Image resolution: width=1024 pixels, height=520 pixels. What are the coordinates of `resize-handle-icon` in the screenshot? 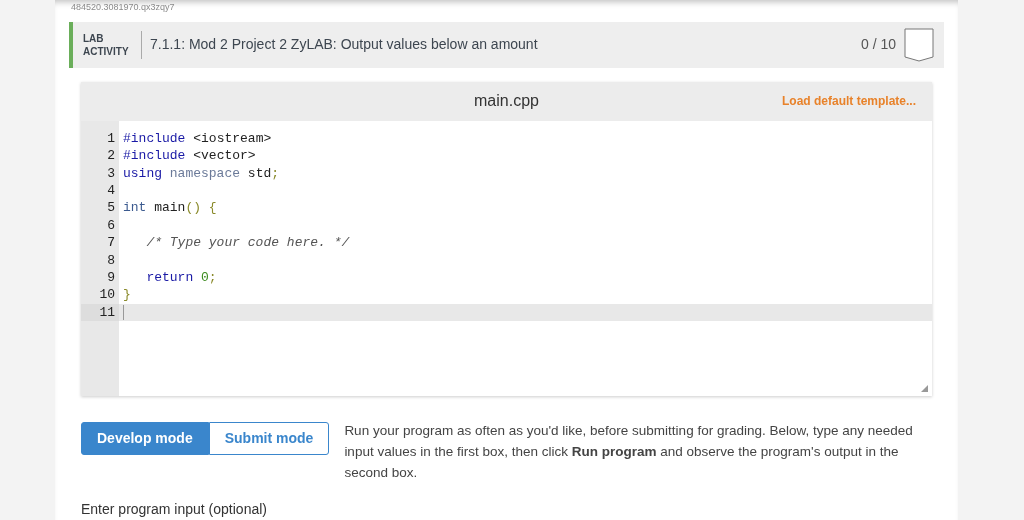 It's located at (924, 388).